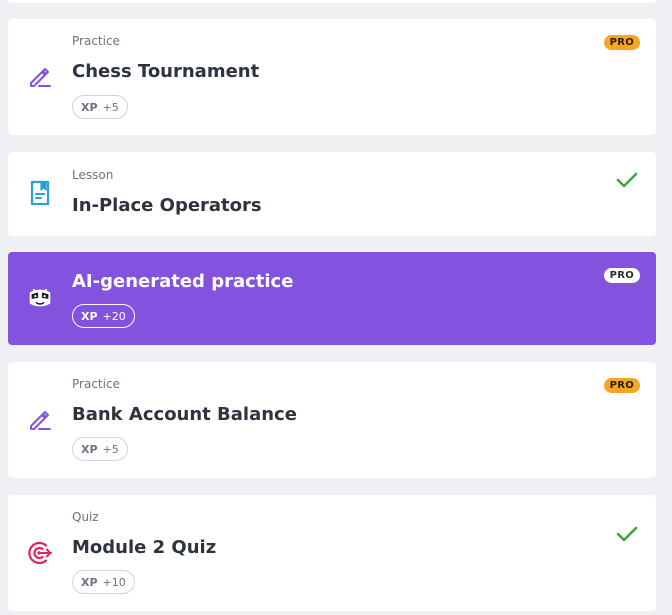 The width and height of the screenshot is (672, 615). I want to click on item-type-label: Lesson, so click(93, 175).